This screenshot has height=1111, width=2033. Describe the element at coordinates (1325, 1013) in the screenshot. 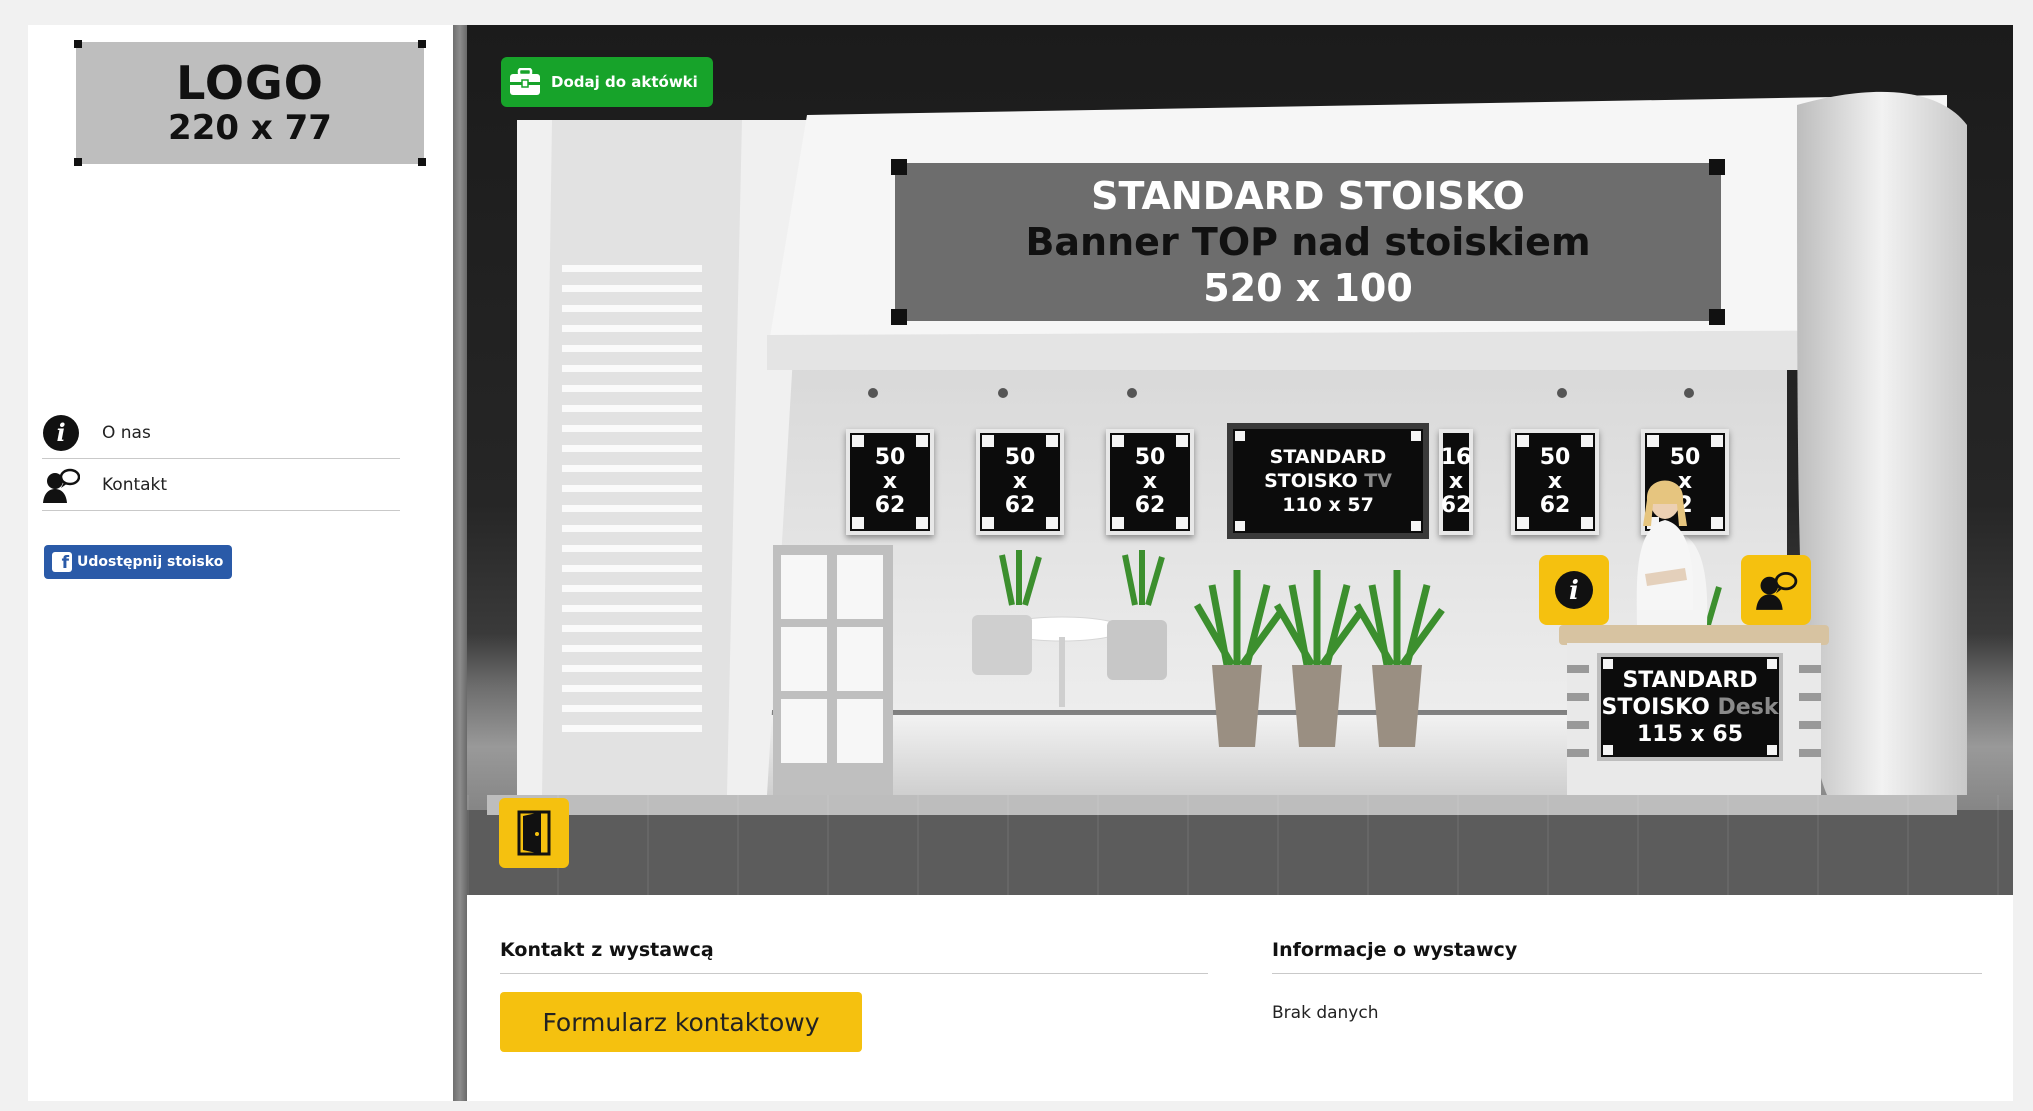

I see `info-section-text: Brak danych` at that location.